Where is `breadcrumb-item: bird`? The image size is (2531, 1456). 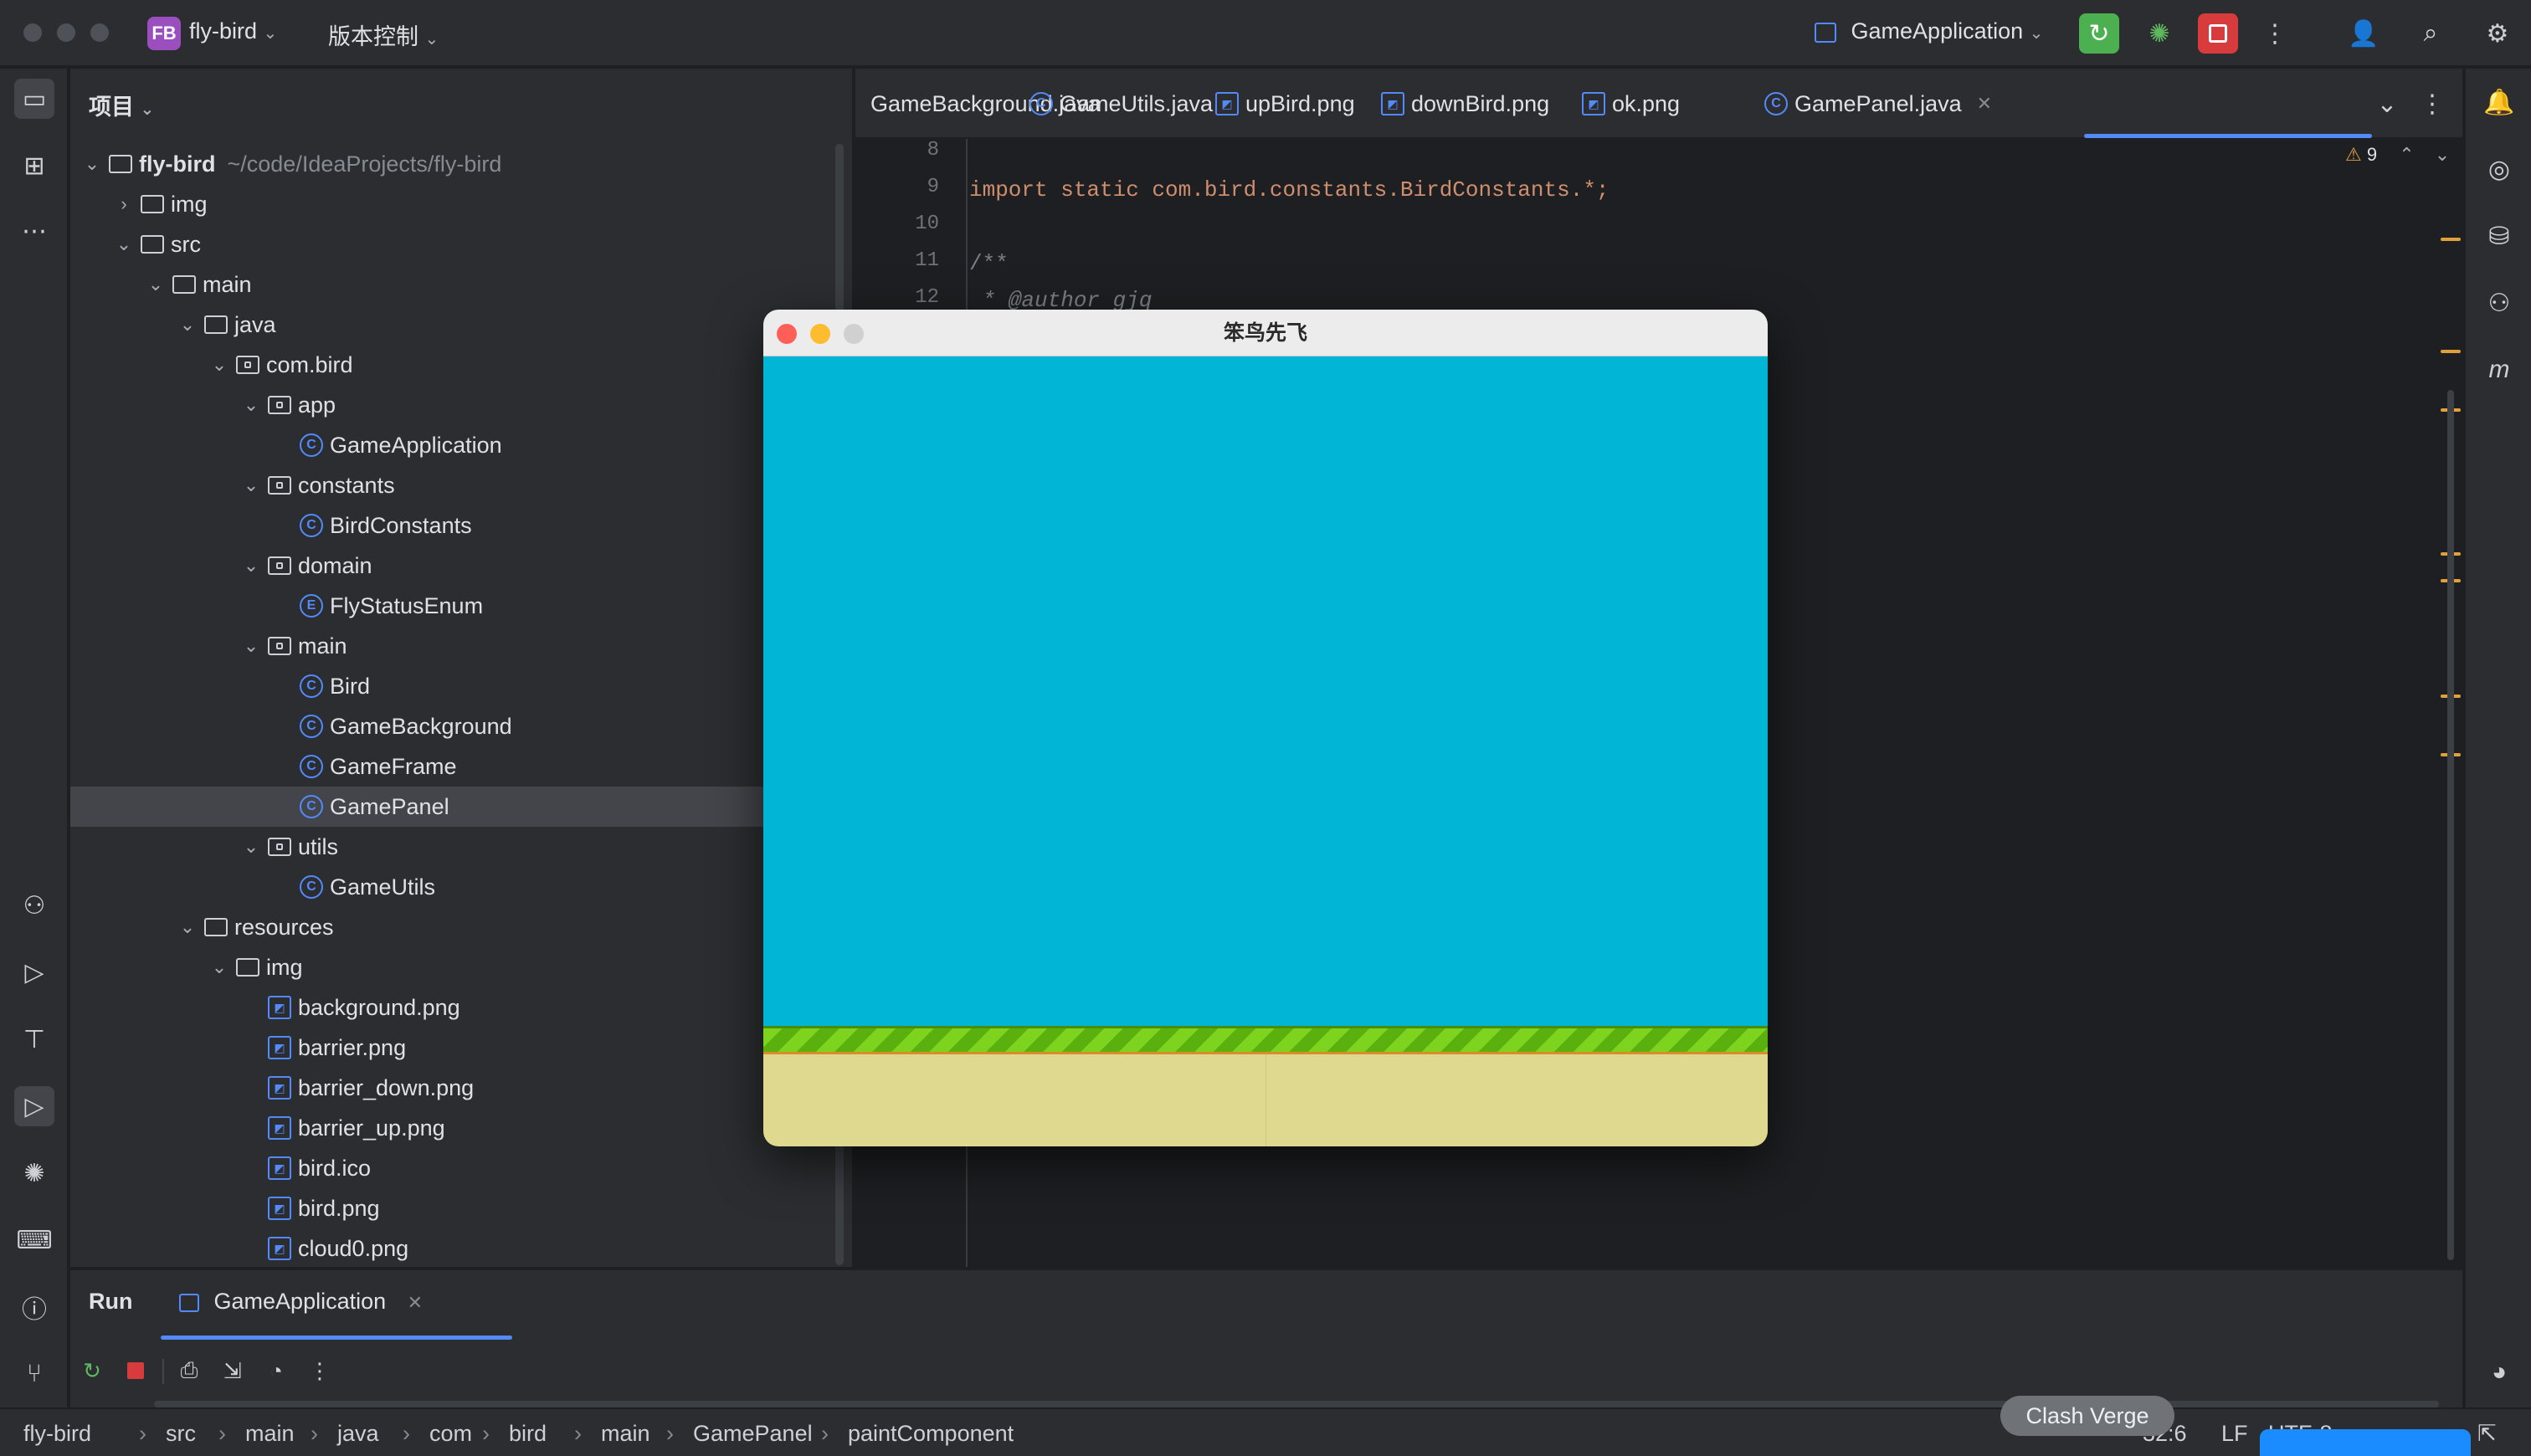 breadcrumb-item: bird is located at coordinates (528, 1434).